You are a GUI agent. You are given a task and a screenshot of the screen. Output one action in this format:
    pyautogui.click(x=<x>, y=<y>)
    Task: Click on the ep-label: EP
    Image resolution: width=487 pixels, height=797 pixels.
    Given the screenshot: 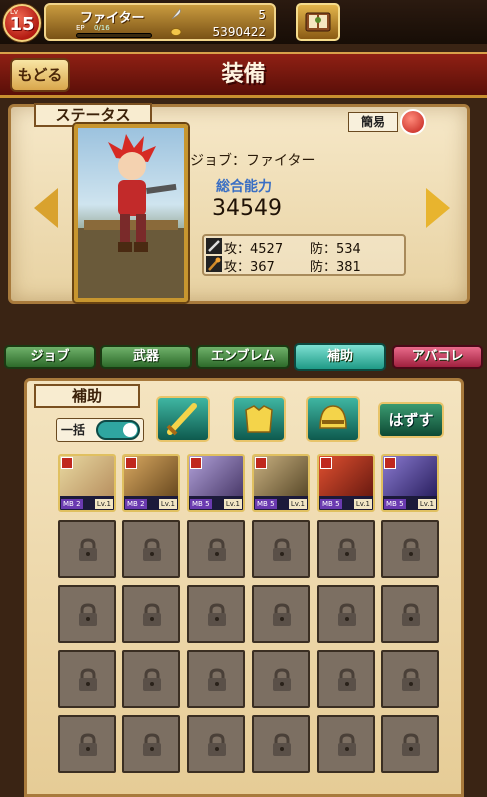 What is the action you would take?
    pyautogui.click(x=80, y=28)
    